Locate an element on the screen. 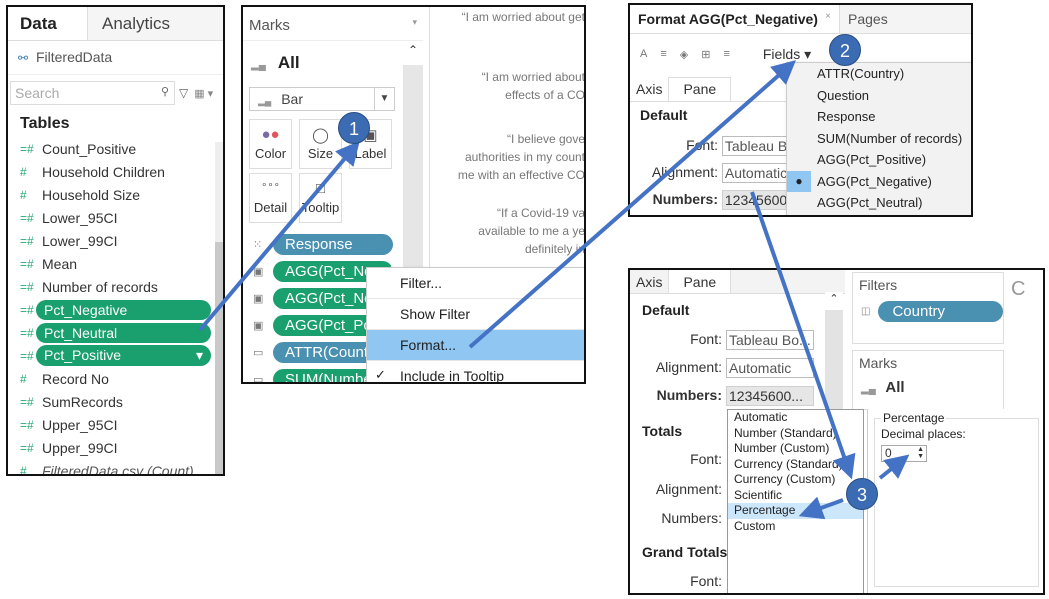  search-input: Search ⚲ is located at coordinates (92, 93).